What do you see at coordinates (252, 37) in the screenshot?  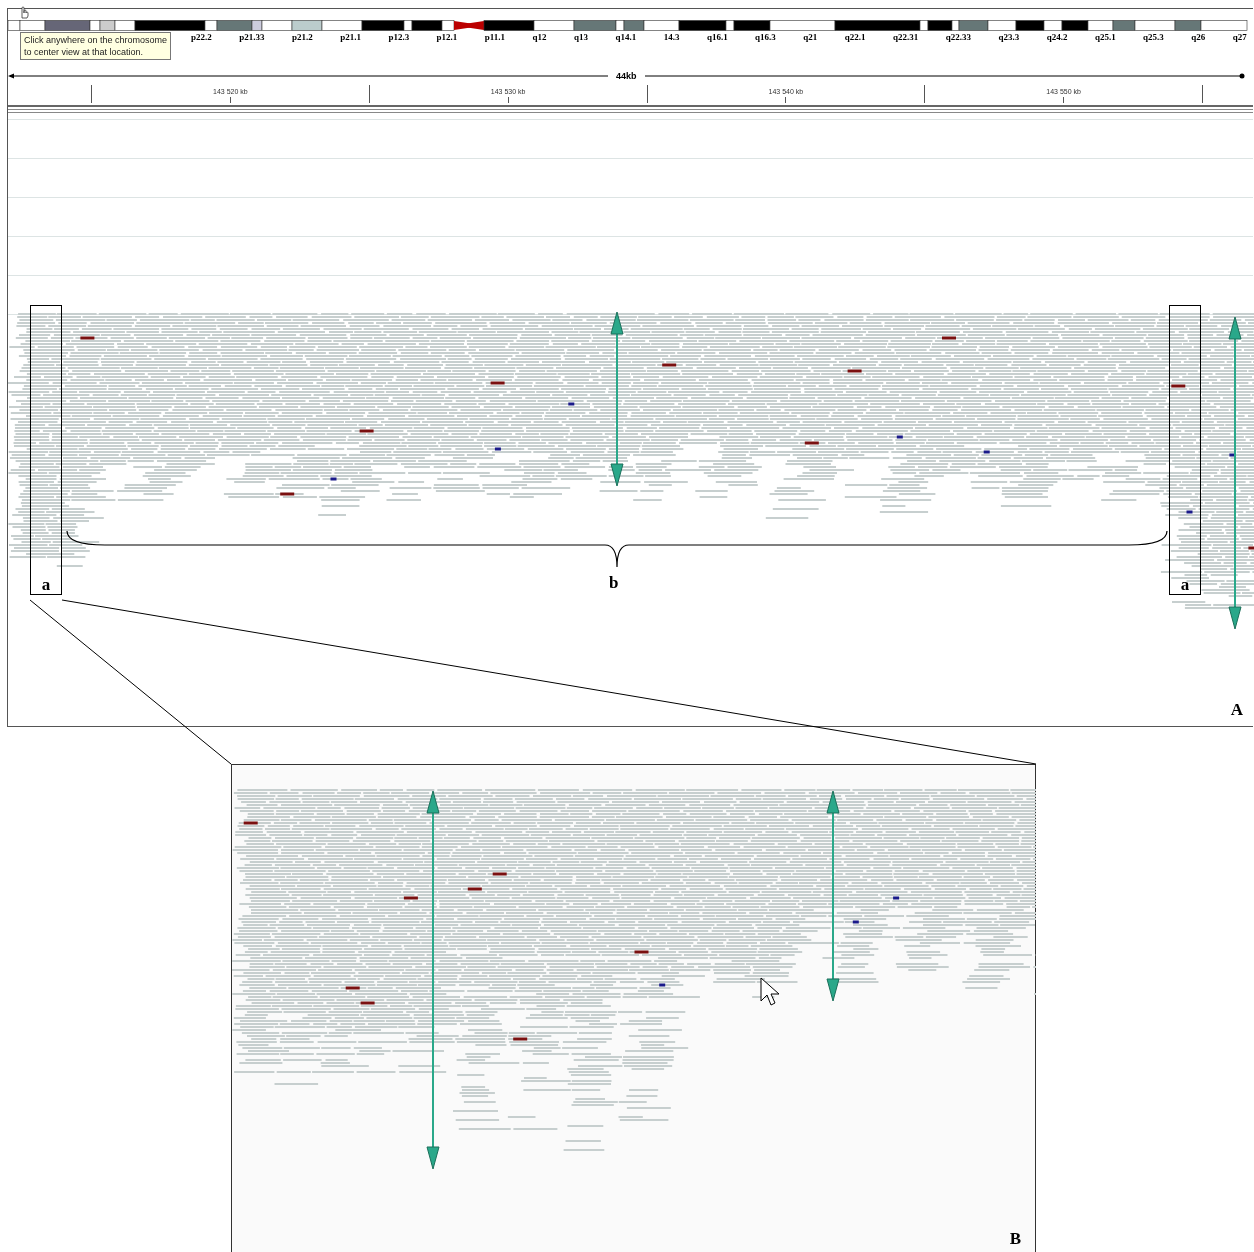 I see `band-label: p21.33` at bounding box center [252, 37].